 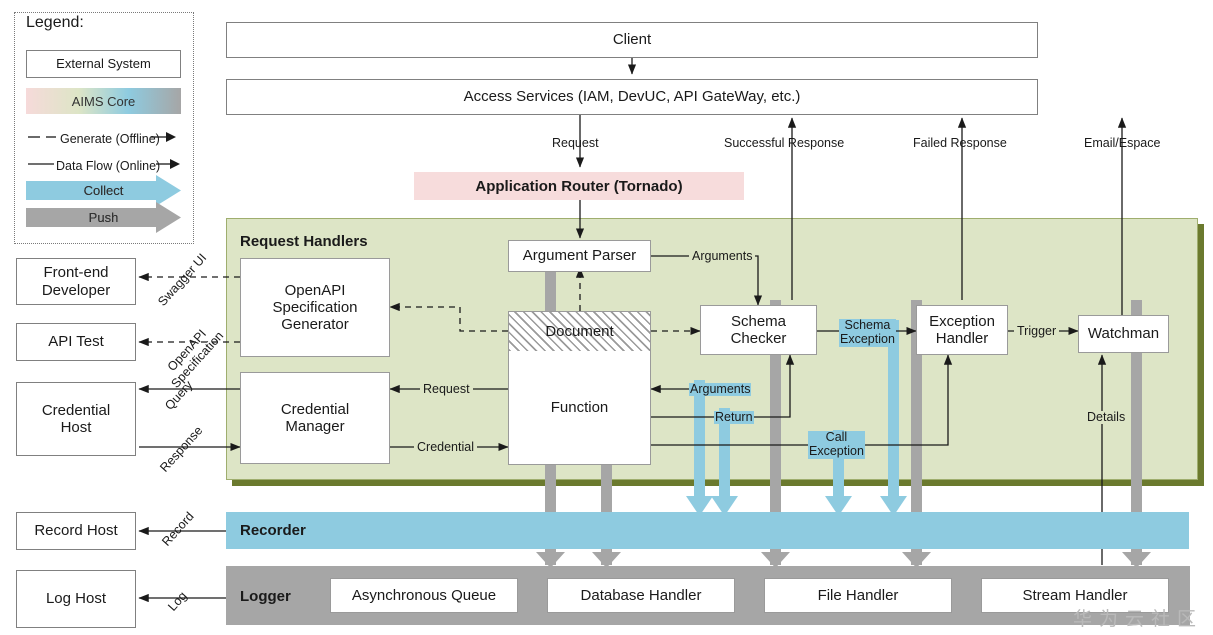 What do you see at coordinates (304, 241) in the screenshot?
I see `request-handlers-title: Request Handlers` at bounding box center [304, 241].